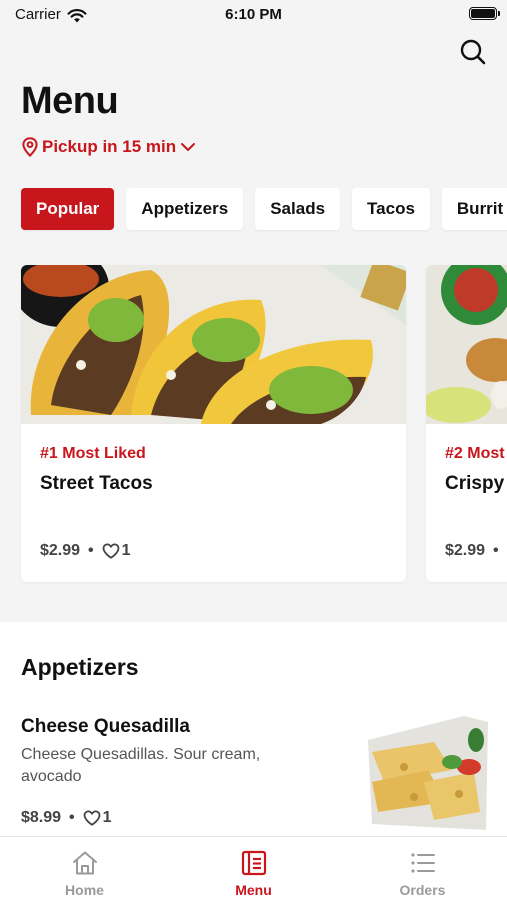 The width and height of the screenshot is (507, 900). I want to click on pickup-time-selector: Pickup in 15 min, so click(109, 147).